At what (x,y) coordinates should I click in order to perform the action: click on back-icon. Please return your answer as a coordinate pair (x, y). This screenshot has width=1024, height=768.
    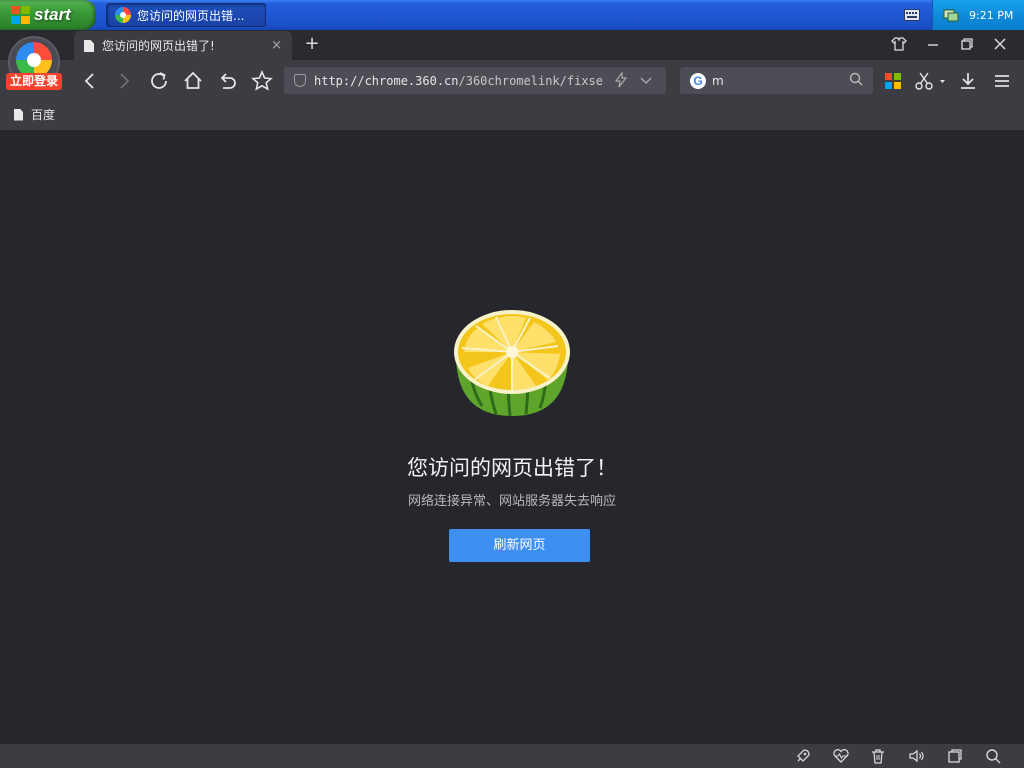
    Looking at the image, I should click on (90, 81).